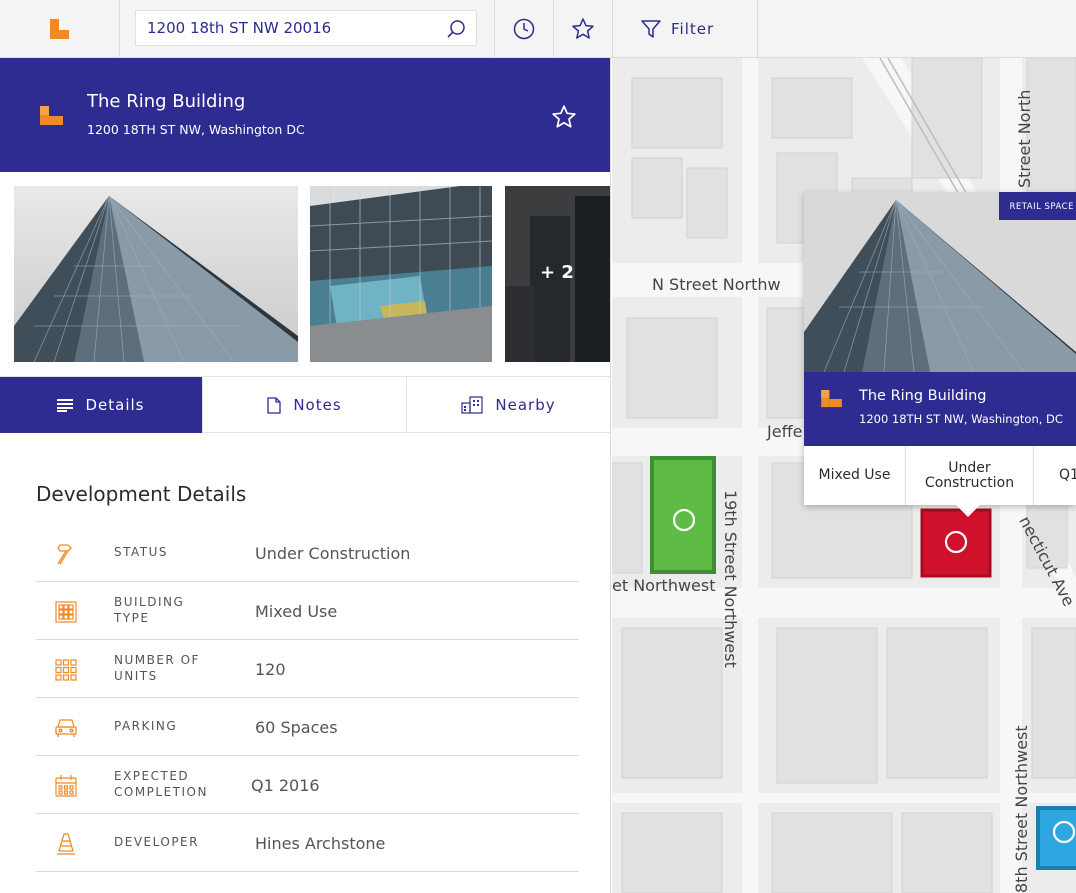  I want to click on filter-label: Filter, so click(693, 29).